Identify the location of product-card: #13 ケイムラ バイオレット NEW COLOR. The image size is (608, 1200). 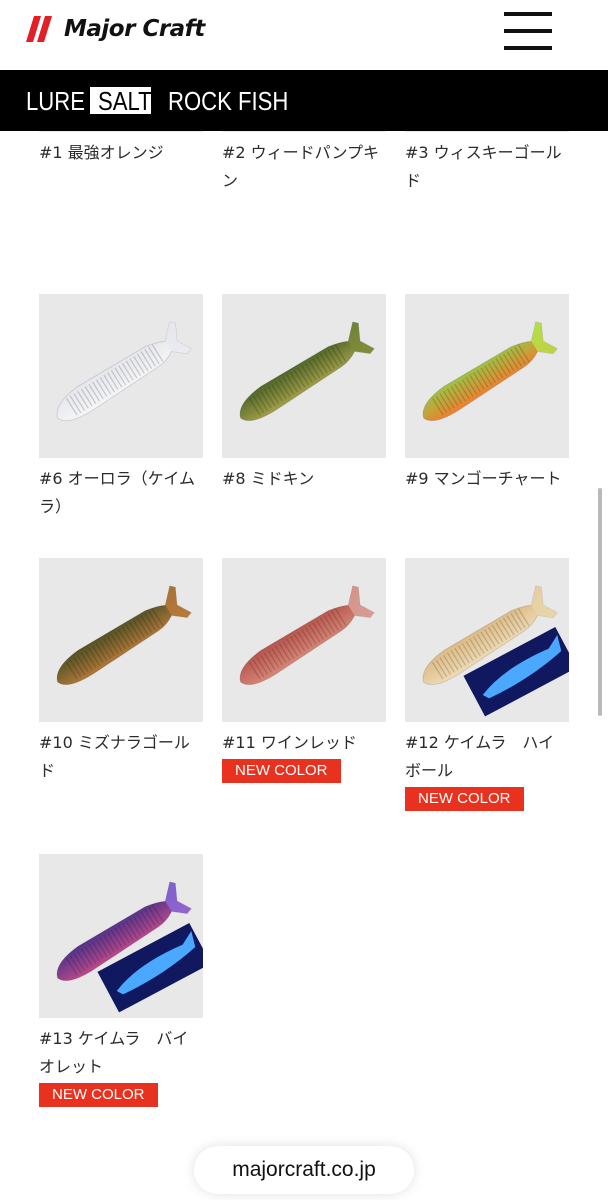
(121, 980).